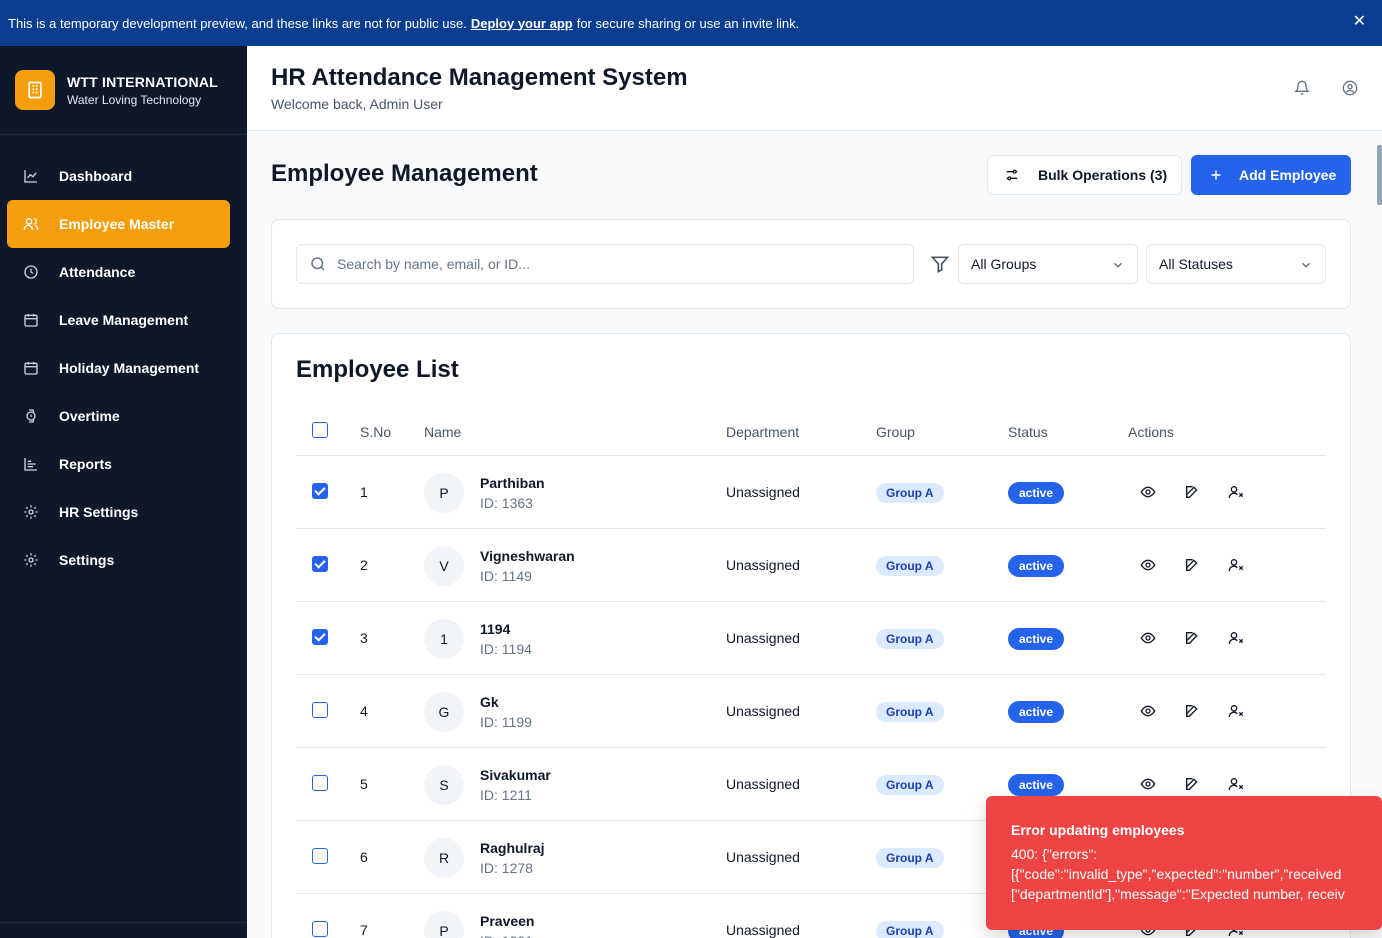 The image size is (1382, 938). I want to click on col-sno: S.No, so click(376, 432).